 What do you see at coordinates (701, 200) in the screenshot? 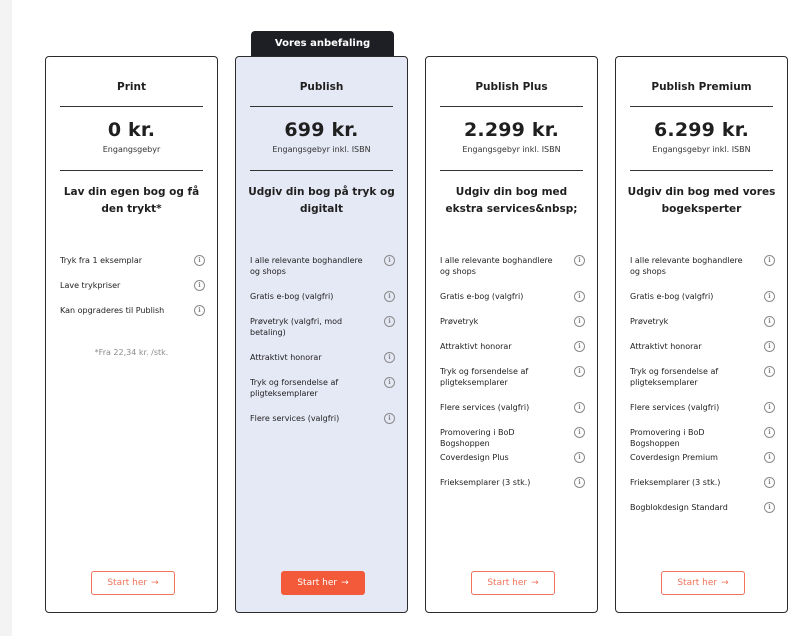
I see `plan-tagline: Udgiv din bog med vores bogeksperter` at bounding box center [701, 200].